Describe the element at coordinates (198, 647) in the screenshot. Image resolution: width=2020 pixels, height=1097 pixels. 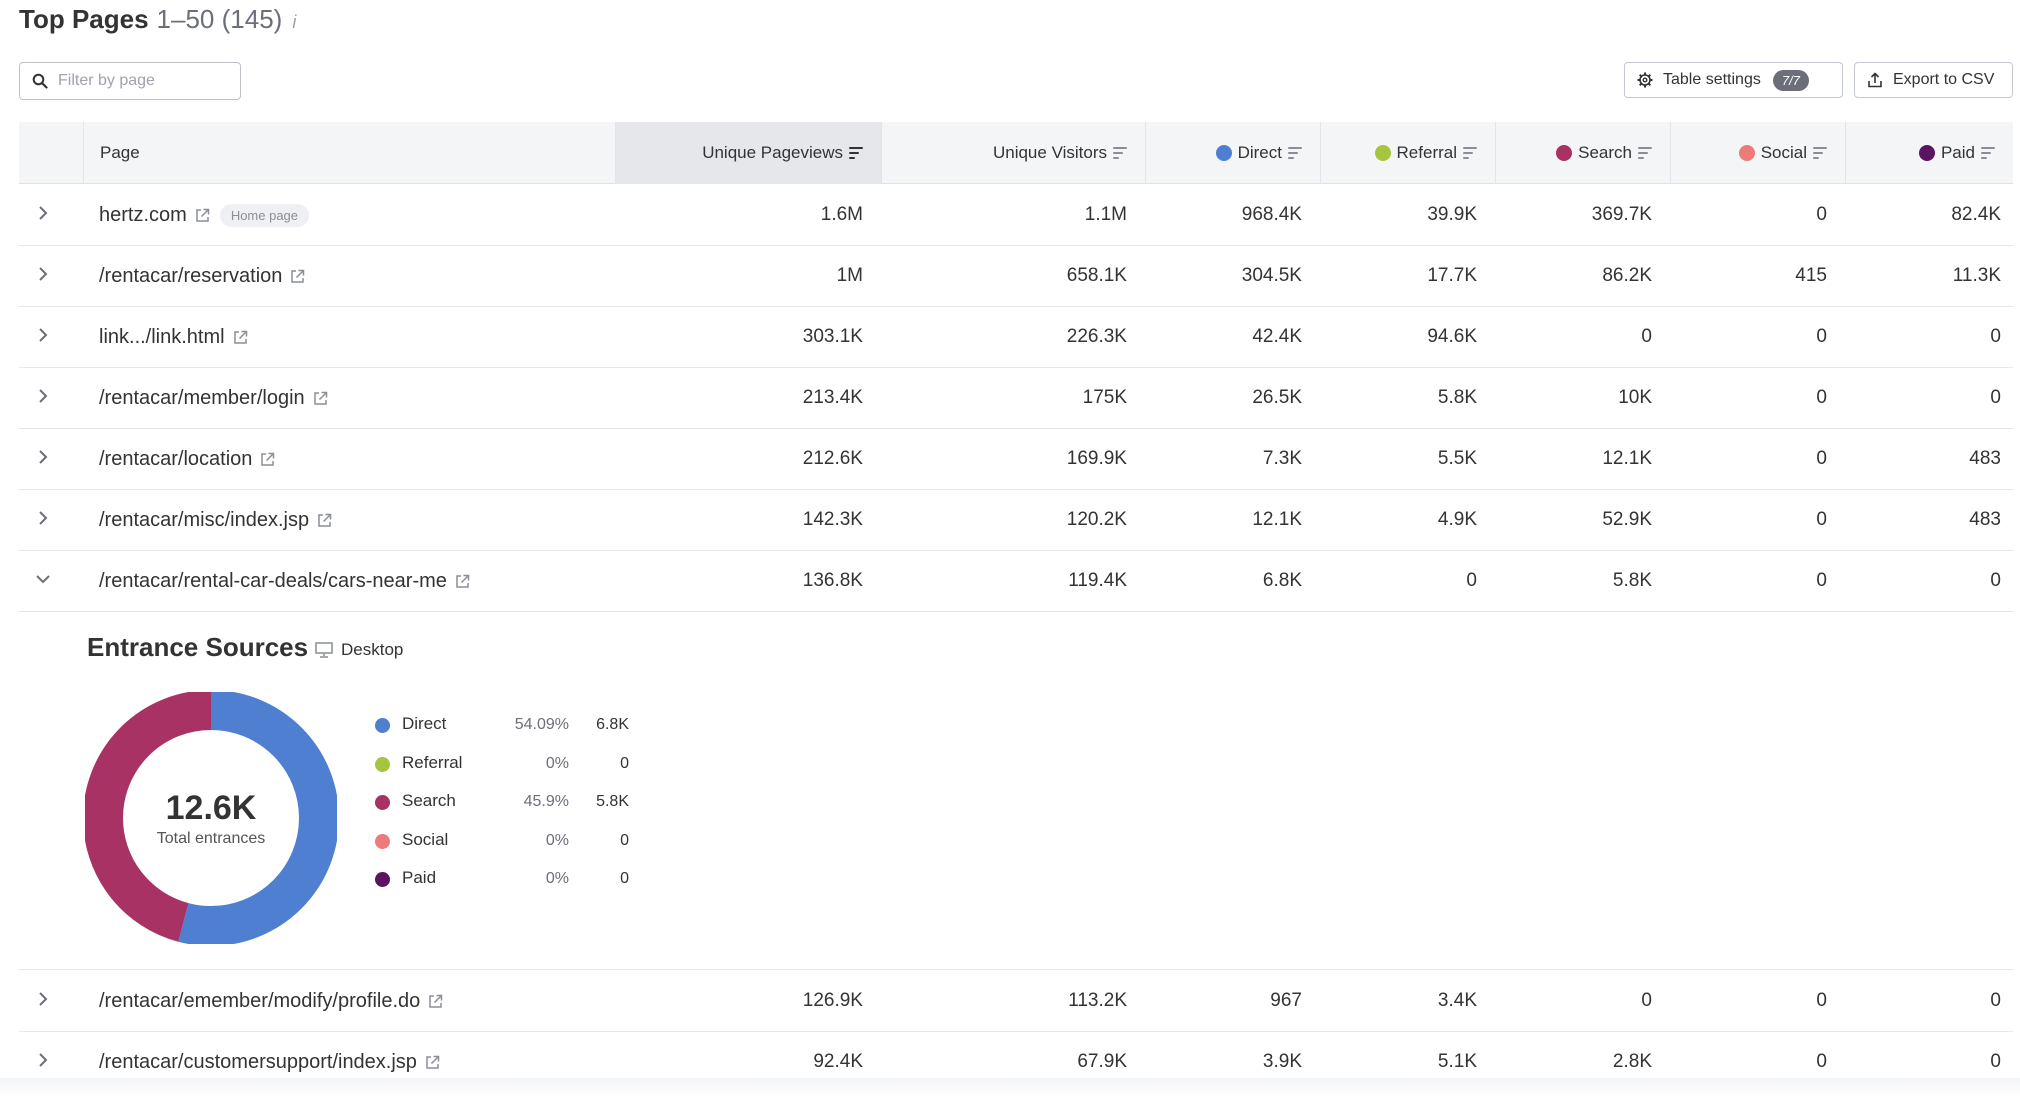
I see `entrance-sources-title: Entrance Sources` at that location.